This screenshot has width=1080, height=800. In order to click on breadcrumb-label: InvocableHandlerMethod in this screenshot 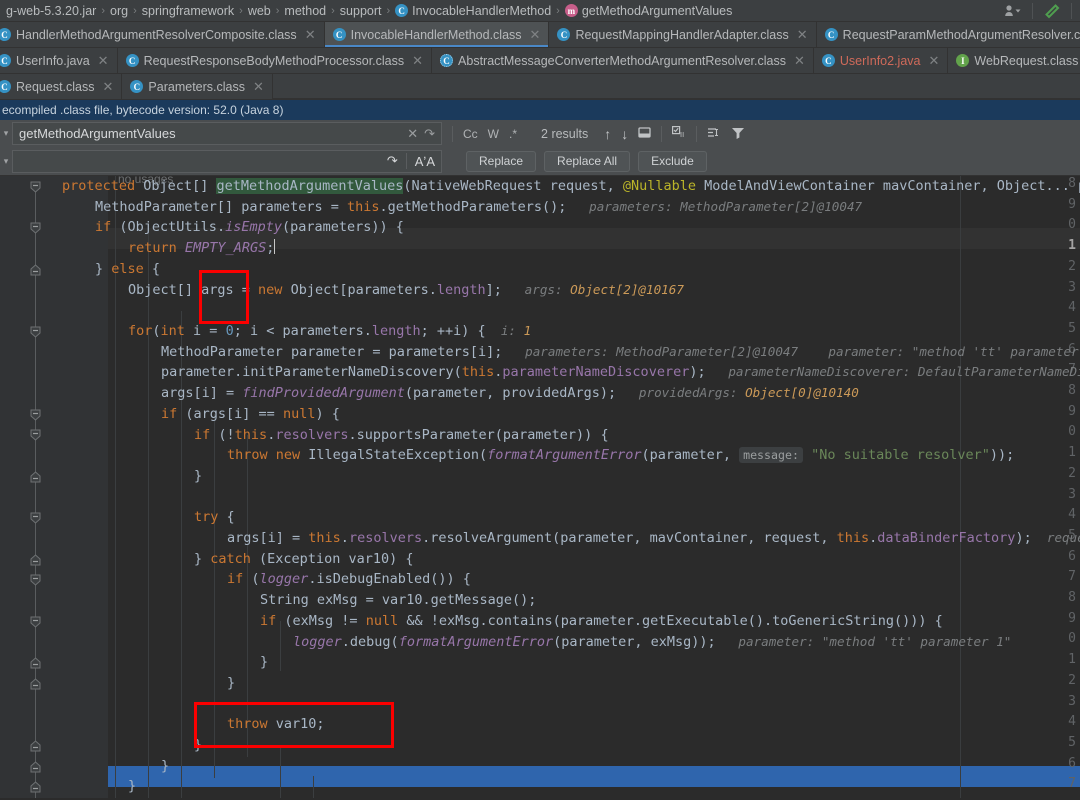, I will do `click(482, 10)`.